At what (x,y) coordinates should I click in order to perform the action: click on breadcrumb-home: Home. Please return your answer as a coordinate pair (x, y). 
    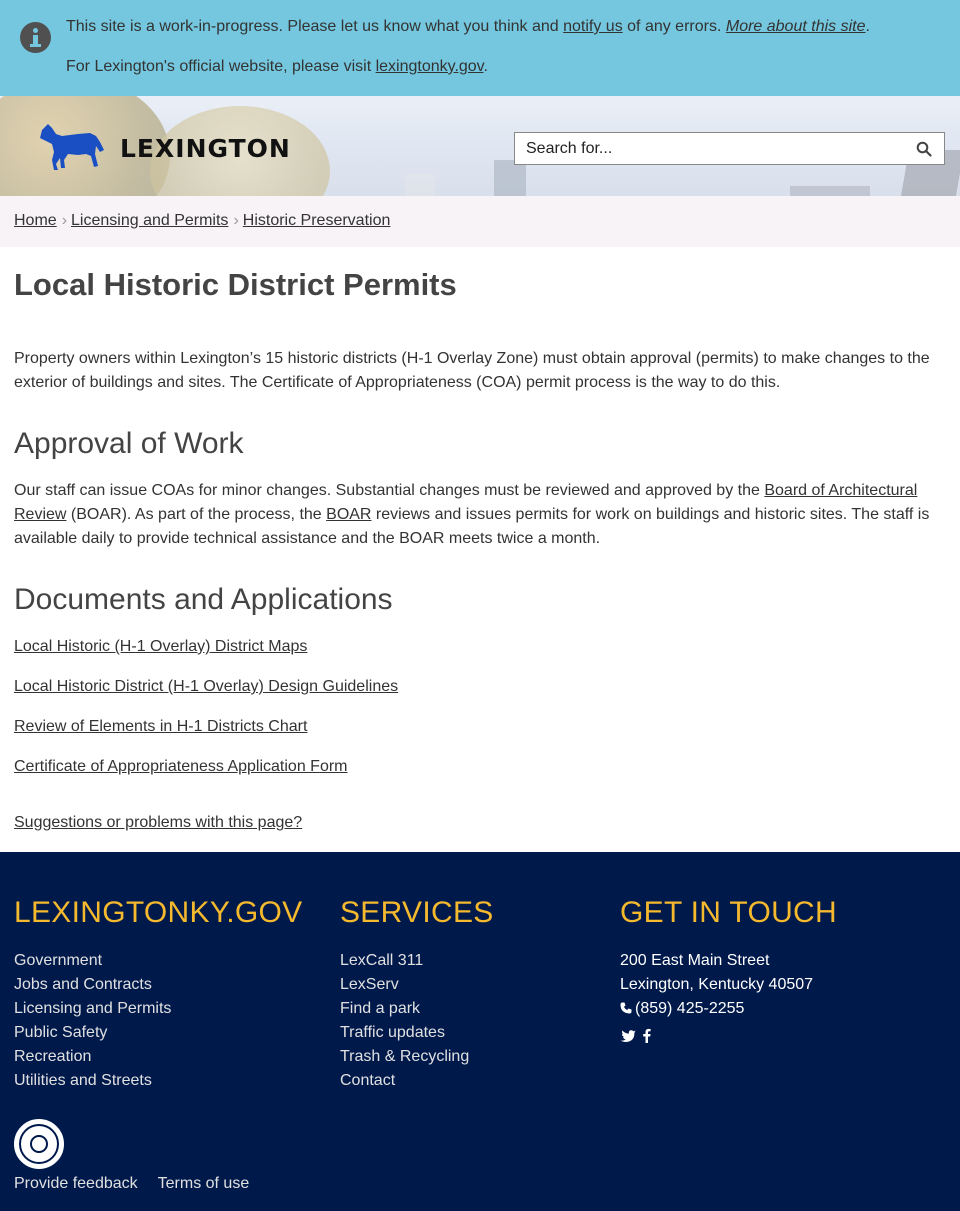
    Looking at the image, I should click on (35, 220).